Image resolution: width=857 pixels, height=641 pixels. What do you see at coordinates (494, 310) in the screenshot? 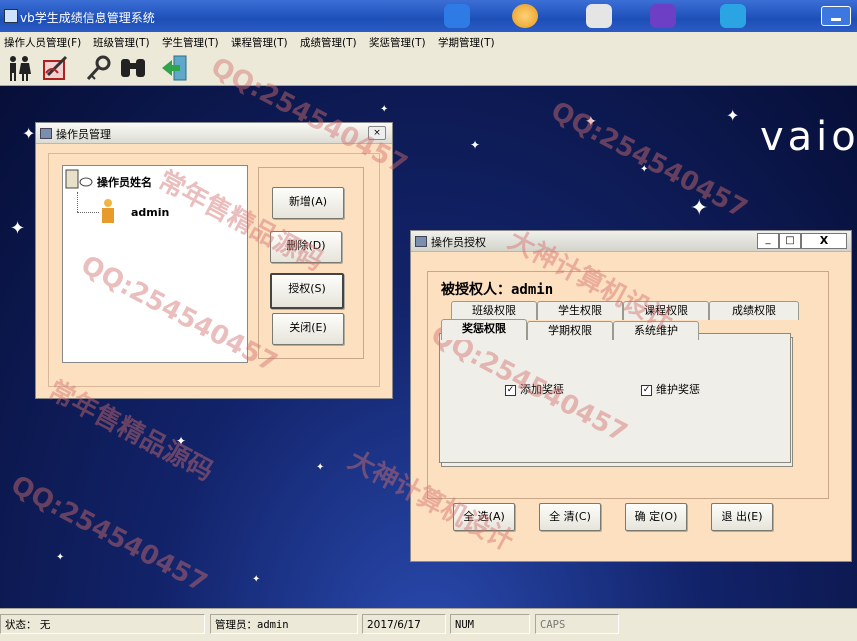
I see `tab-class-permission: 班级权限` at bounding box center [494, 310].